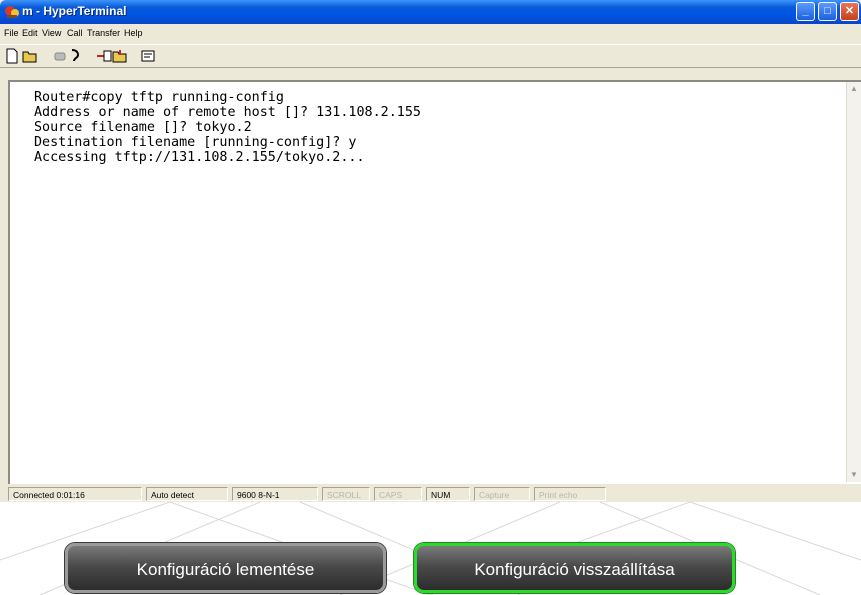  Describe the element at coordinates (12, 12) in the screenshot. I see `hyperterminal-icon` at that location.